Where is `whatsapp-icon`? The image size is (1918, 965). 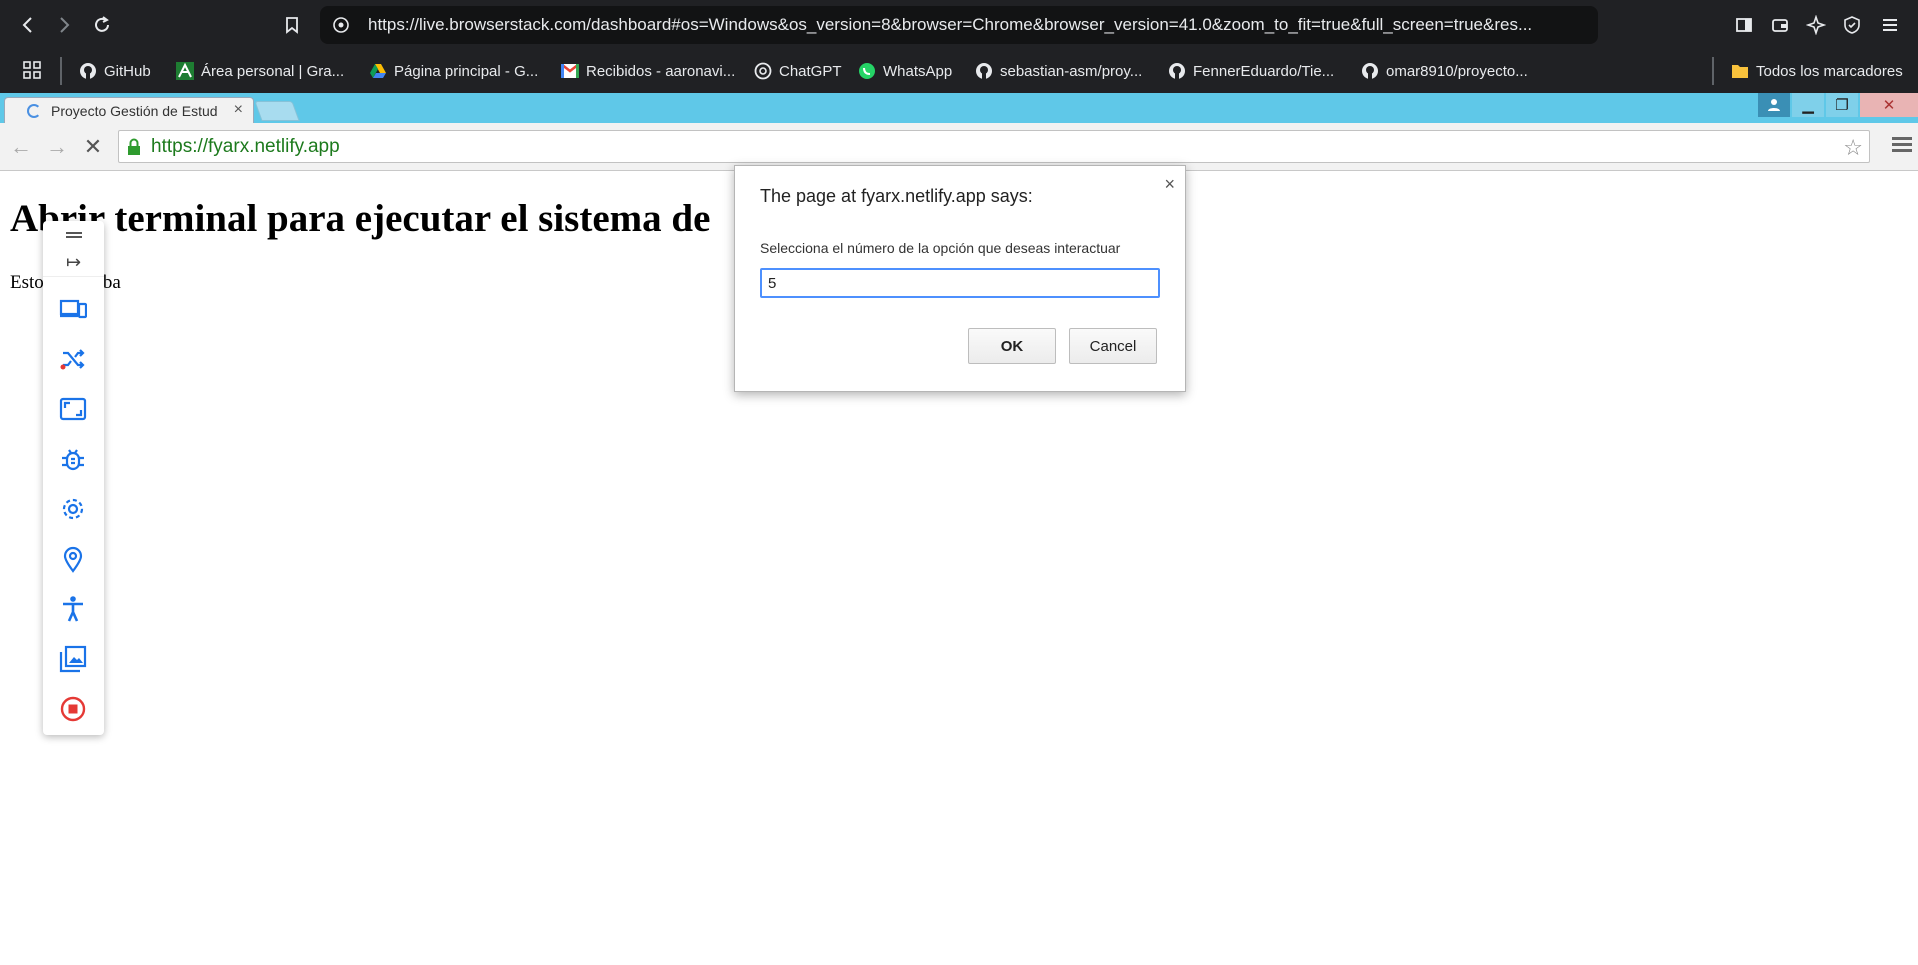
whatsapp-icon is located at coordinates (867, 71).